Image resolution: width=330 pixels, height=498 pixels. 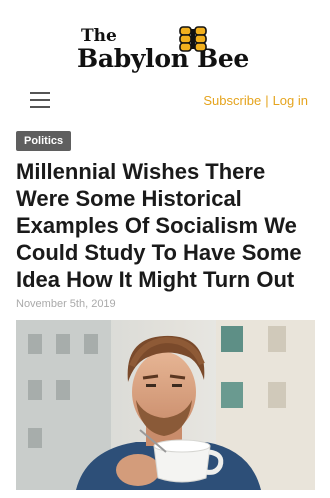 I want to click on auth-links: Subscribe | Log in, so click(x=255, y=100).